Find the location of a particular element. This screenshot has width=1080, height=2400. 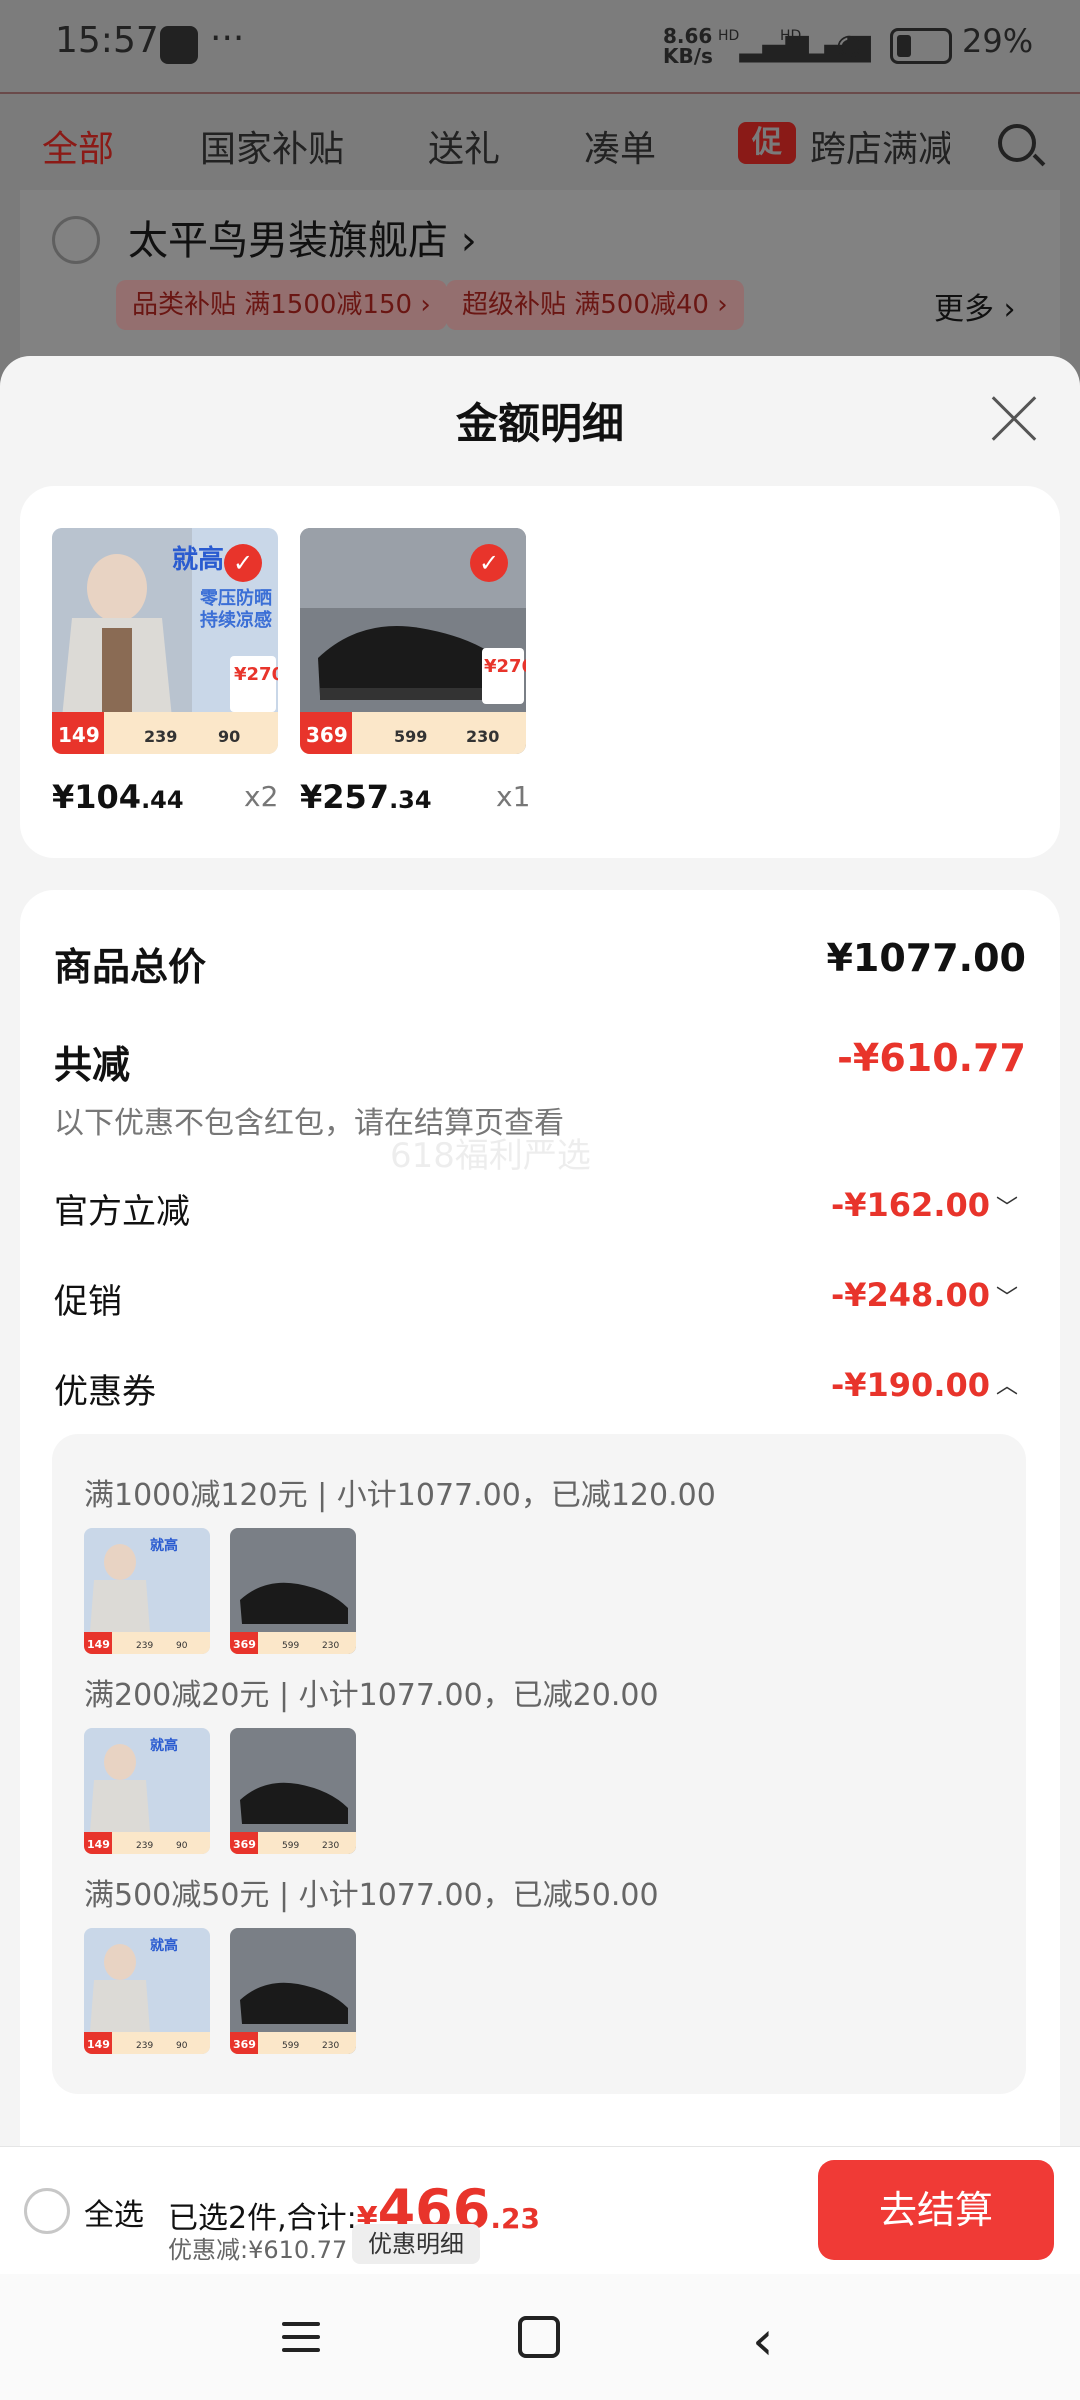

network-rate: 8.66 KB/s is located at coordinates (688, 46).